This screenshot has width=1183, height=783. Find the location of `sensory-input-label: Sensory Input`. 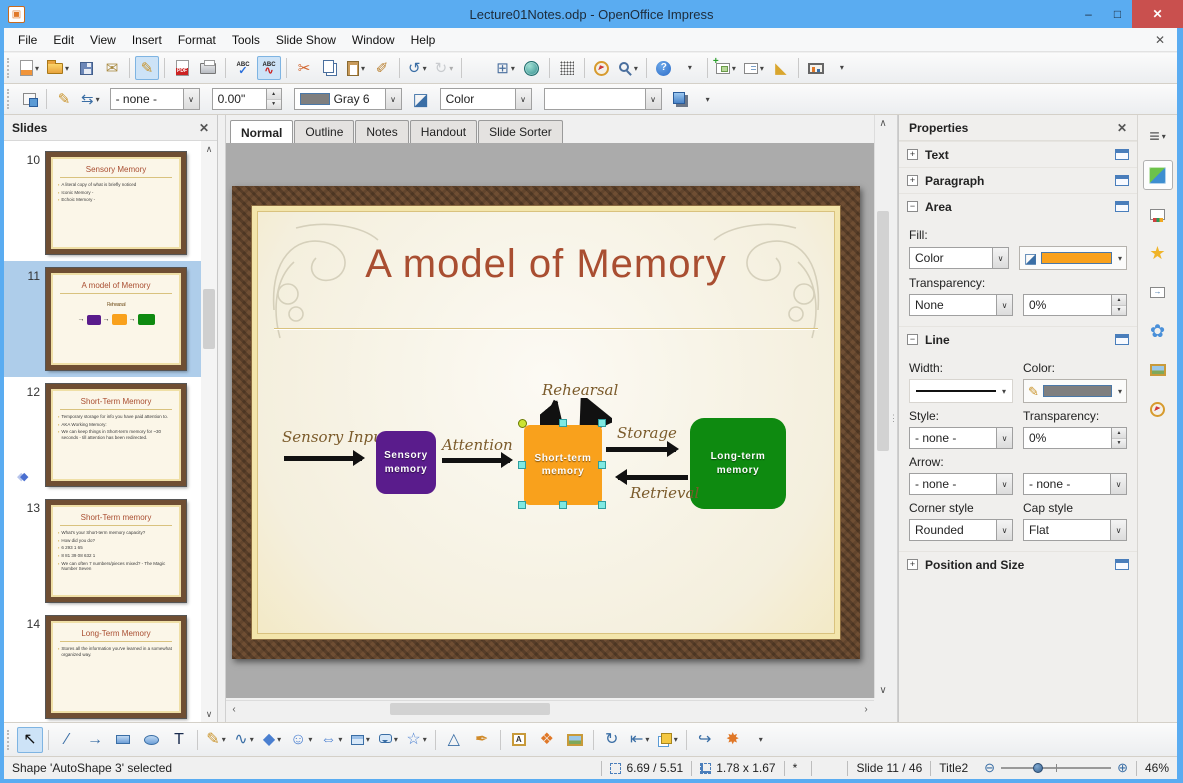

sensory-input-label: Sensory Input is located at coordinates (335, 437).